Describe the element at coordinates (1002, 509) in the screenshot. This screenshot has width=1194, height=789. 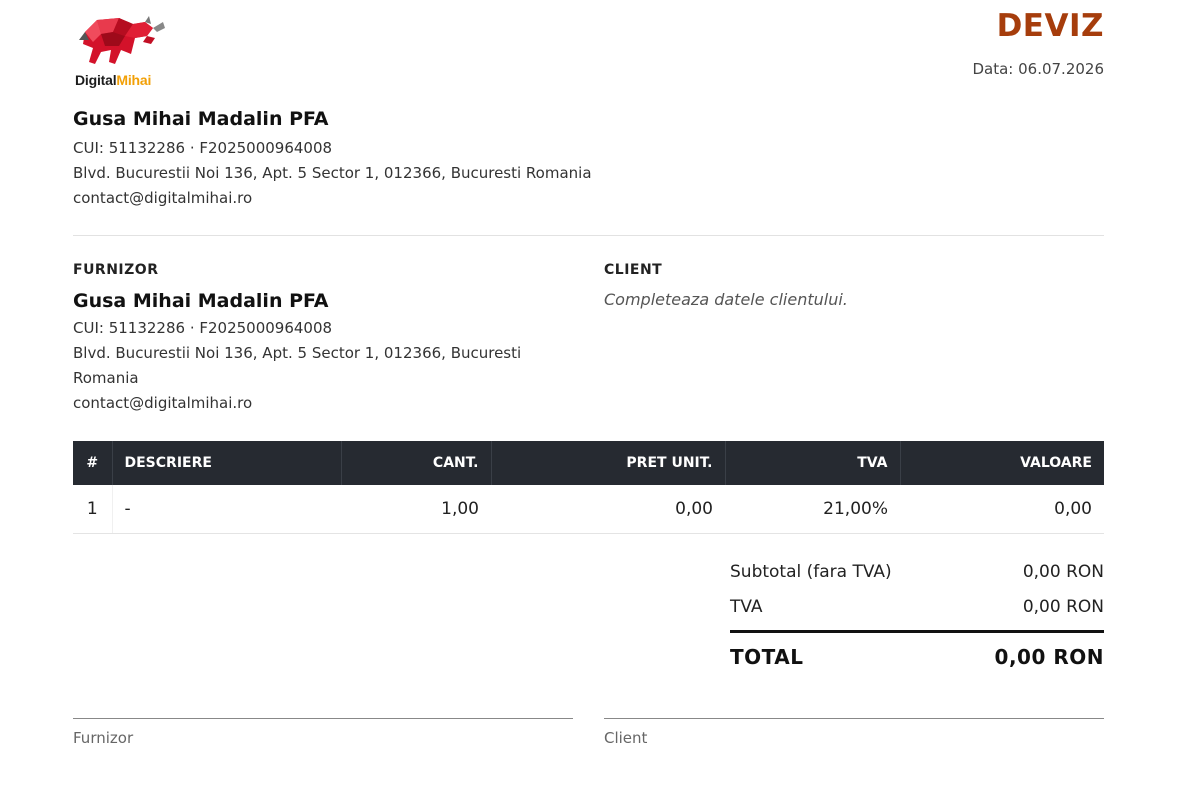
I see `row-value: 0,00` at that location.